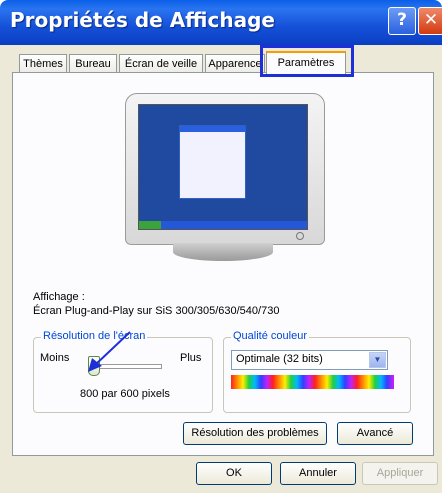 This screenshot has height=493, width=442. What do you see at coordinates (212, 162) in the screenshot?
I see `preview-window` at bounding box center [212, 162].